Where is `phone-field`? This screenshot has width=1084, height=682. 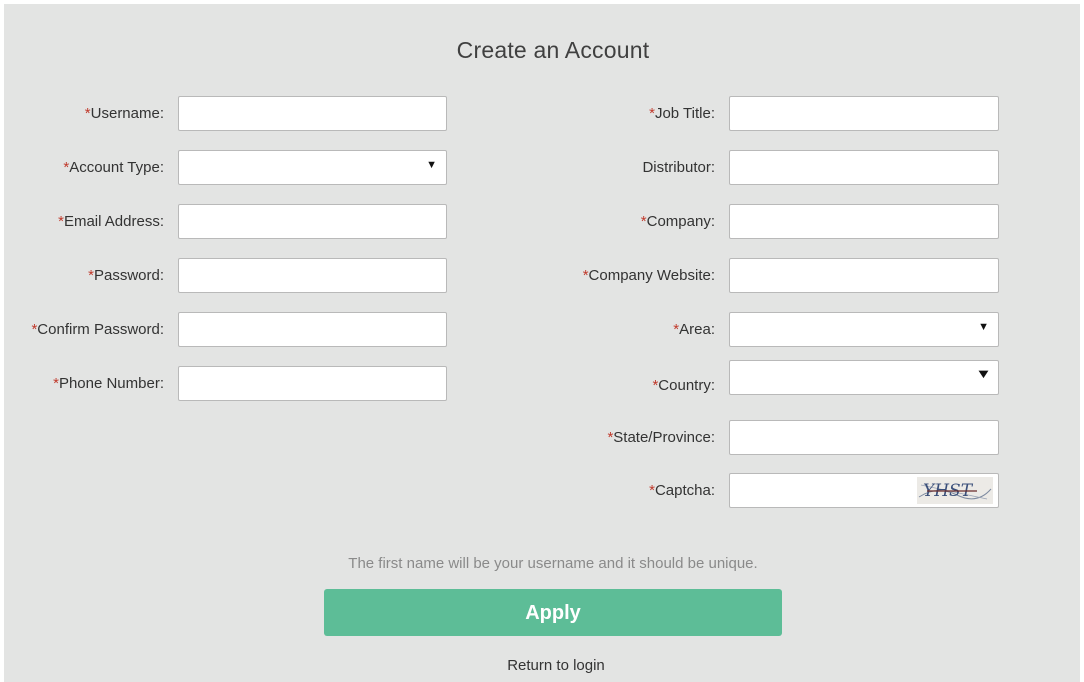 phone-field is located at coordinates (312, 383).